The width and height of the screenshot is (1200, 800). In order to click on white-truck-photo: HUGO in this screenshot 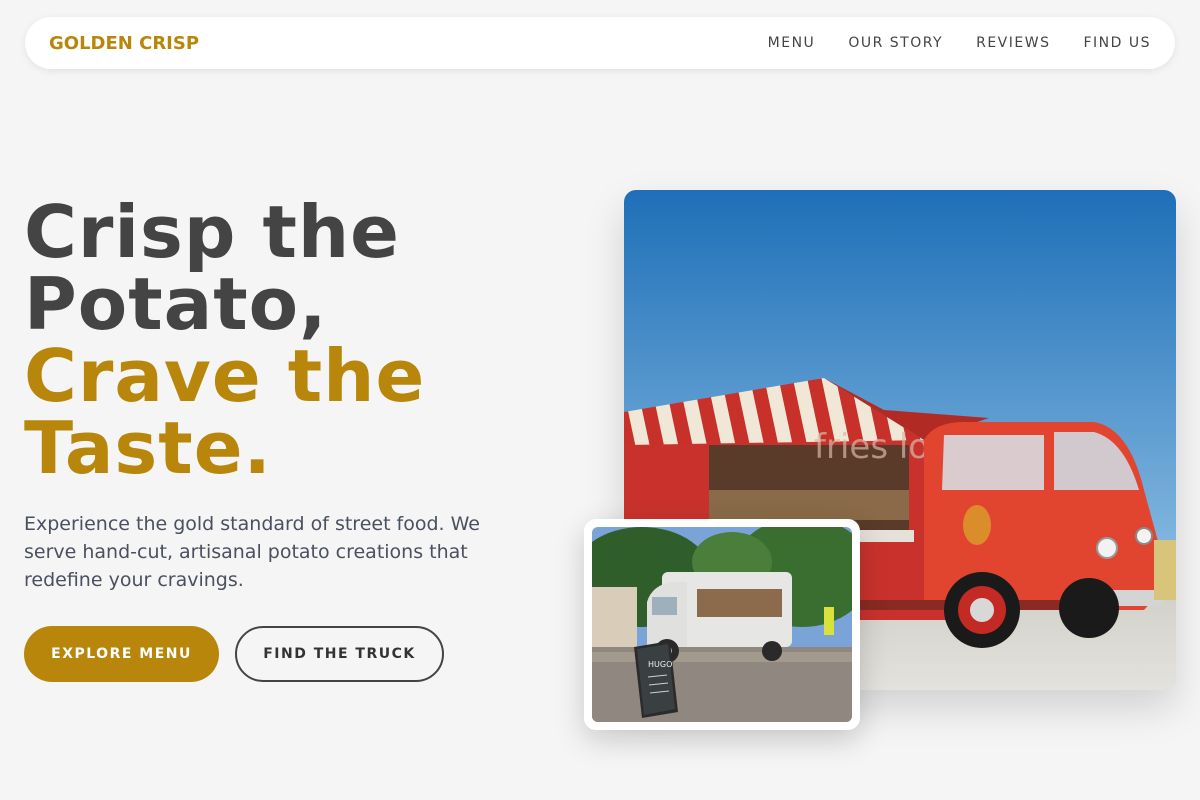, I will do `click(722, 624)`.